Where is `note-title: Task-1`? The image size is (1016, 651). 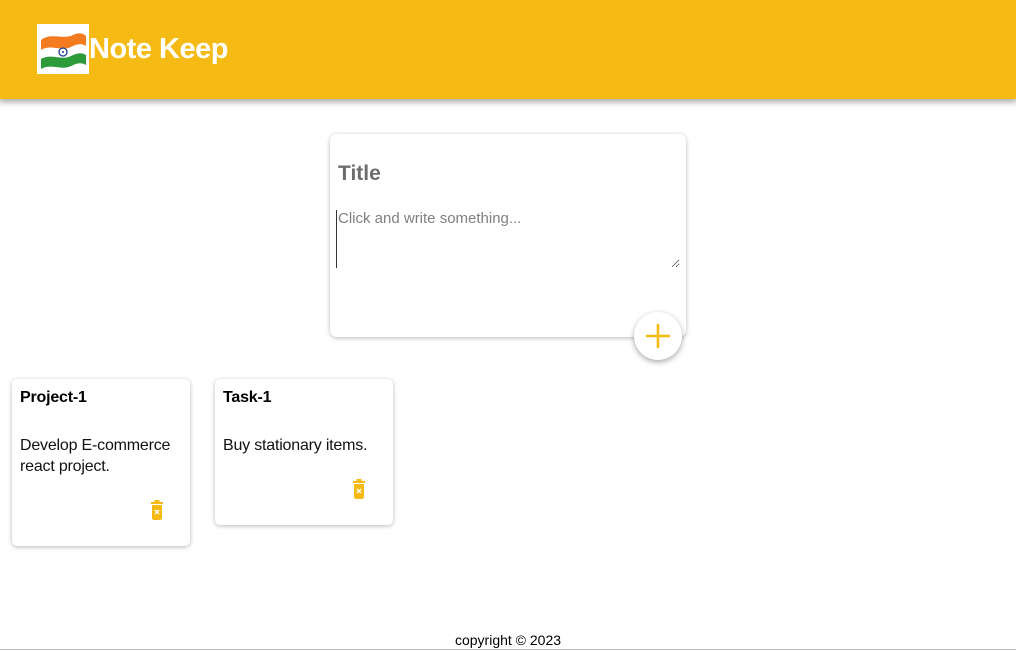
note-title: Task-1 is located at coordinates (247, 397).